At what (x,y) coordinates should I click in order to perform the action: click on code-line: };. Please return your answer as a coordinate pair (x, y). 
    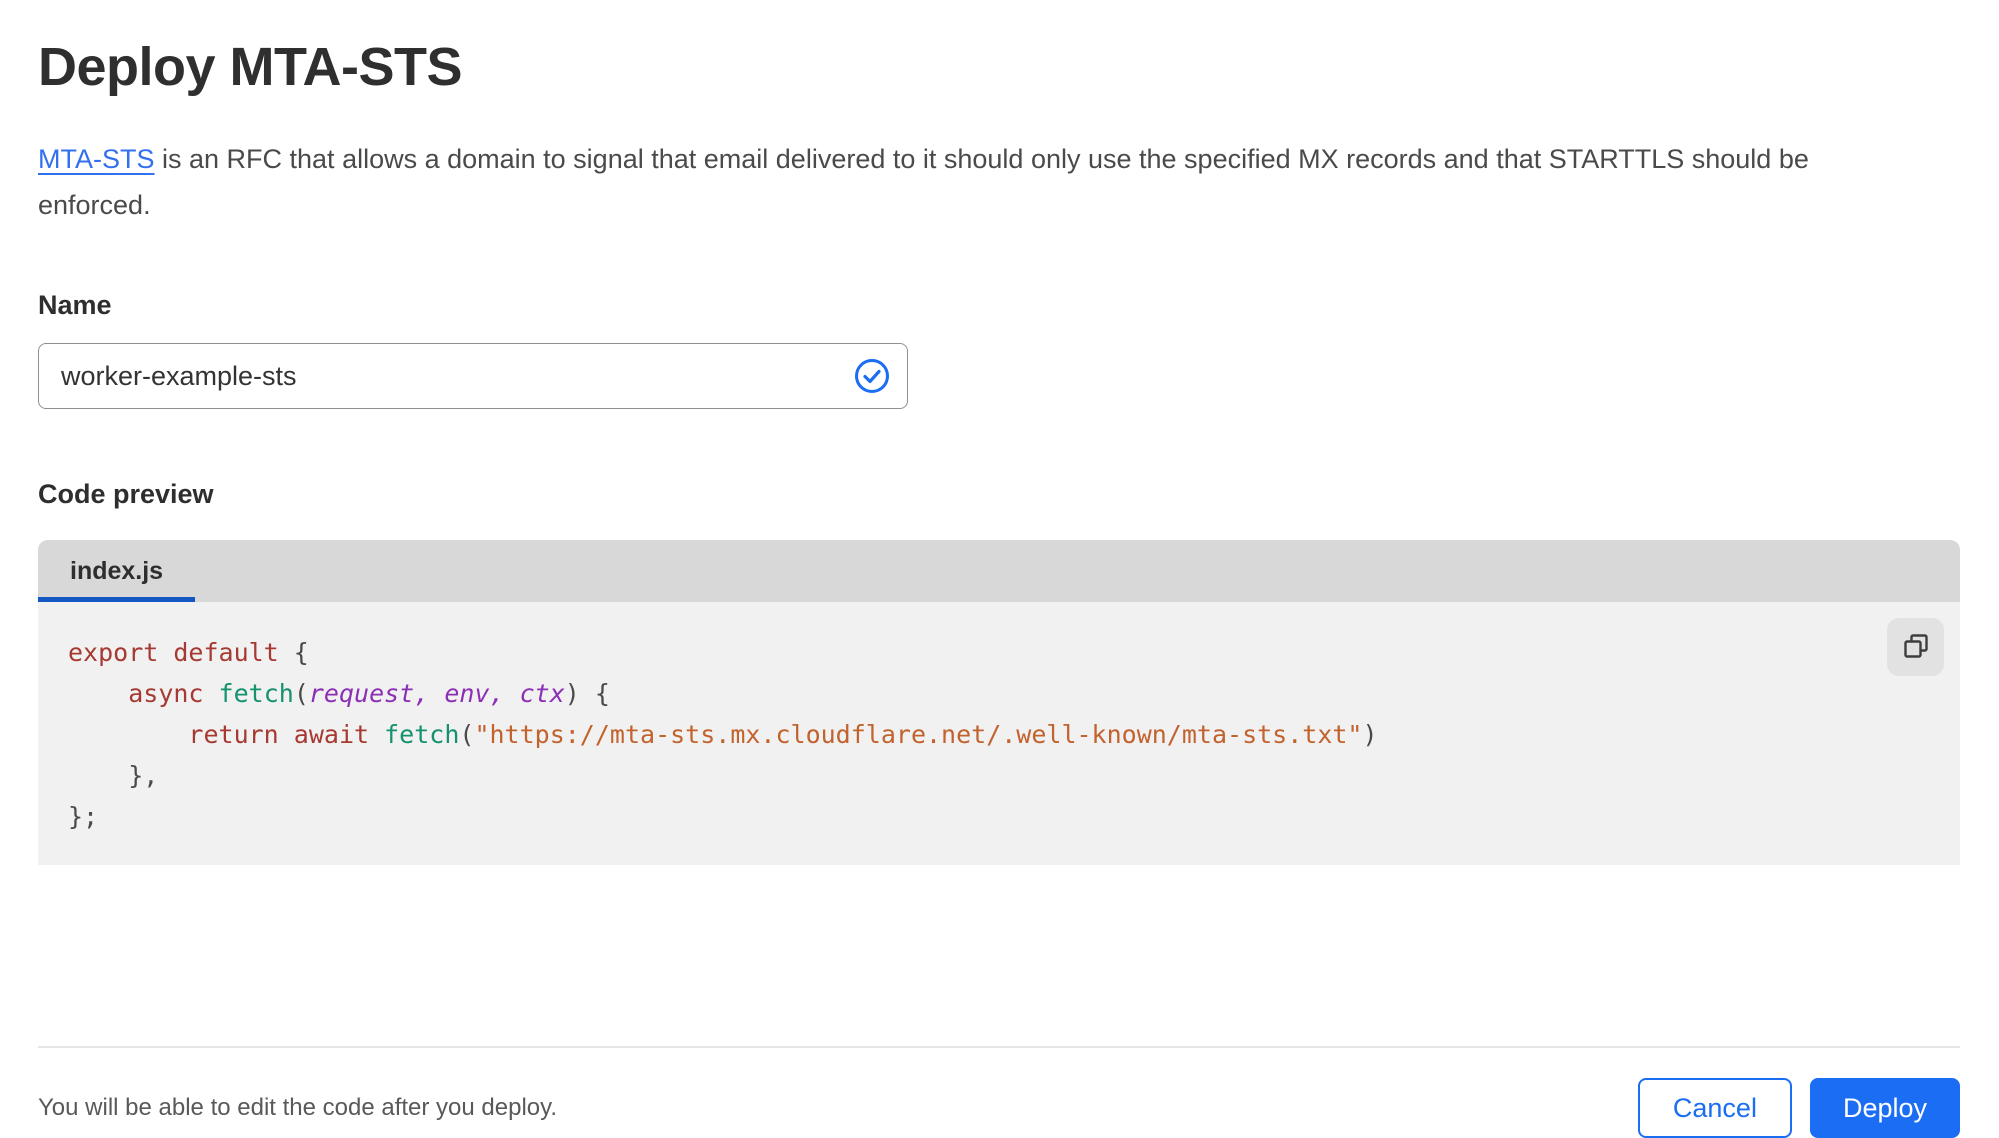
    Looking at the image, I should click on (83, 816).